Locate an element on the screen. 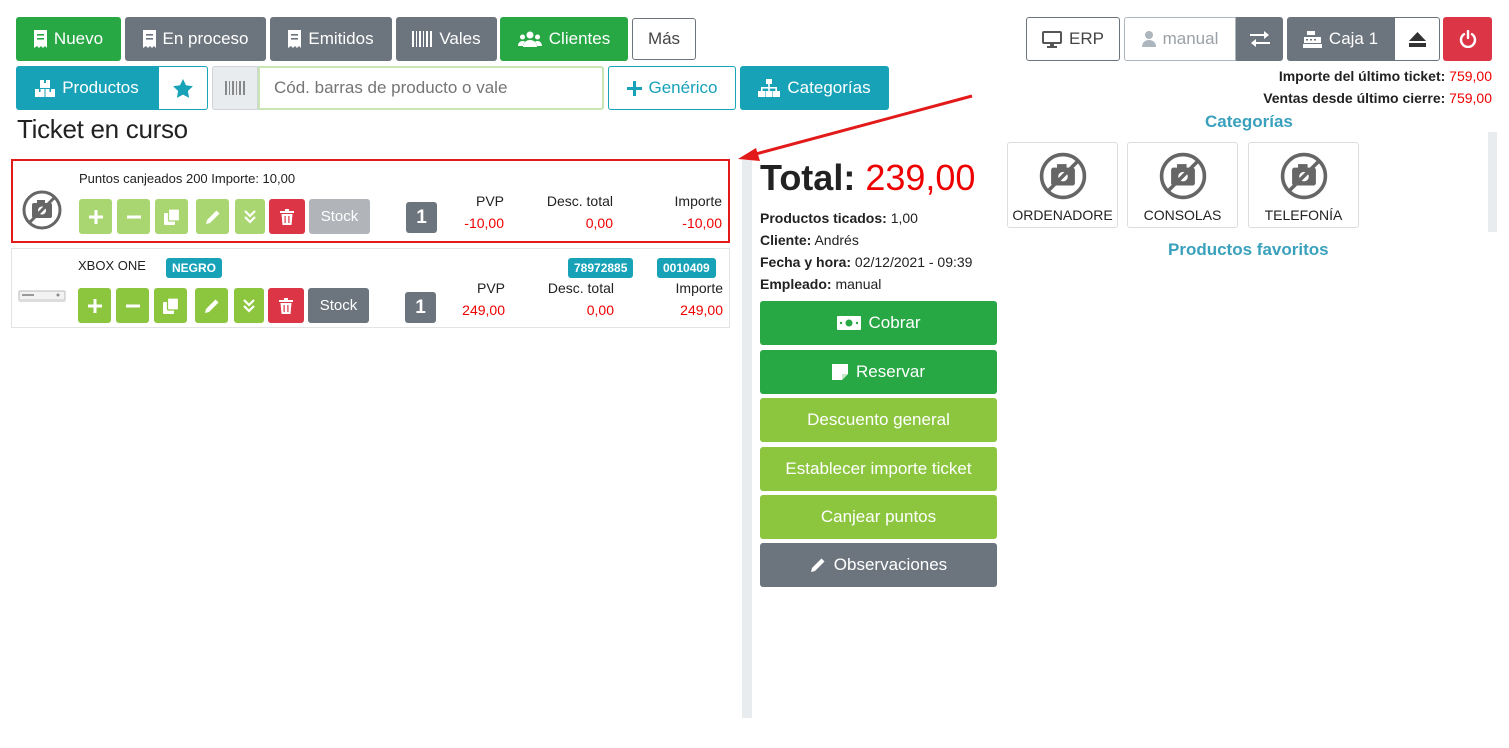 Image resolution: width=1509 pixels, height=748 pixels. star-icon is located at coordinates (183, 88).